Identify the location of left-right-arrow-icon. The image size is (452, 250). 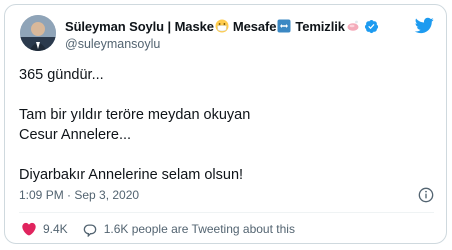
(284, 26).